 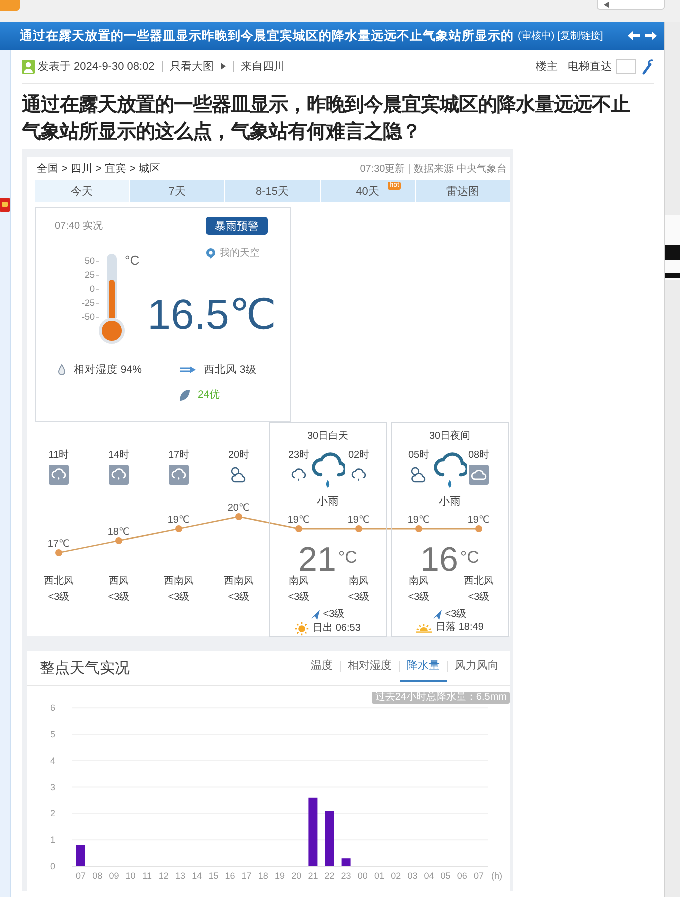 I want to click on x-axis-label: 18, so click(x=263, y=876).